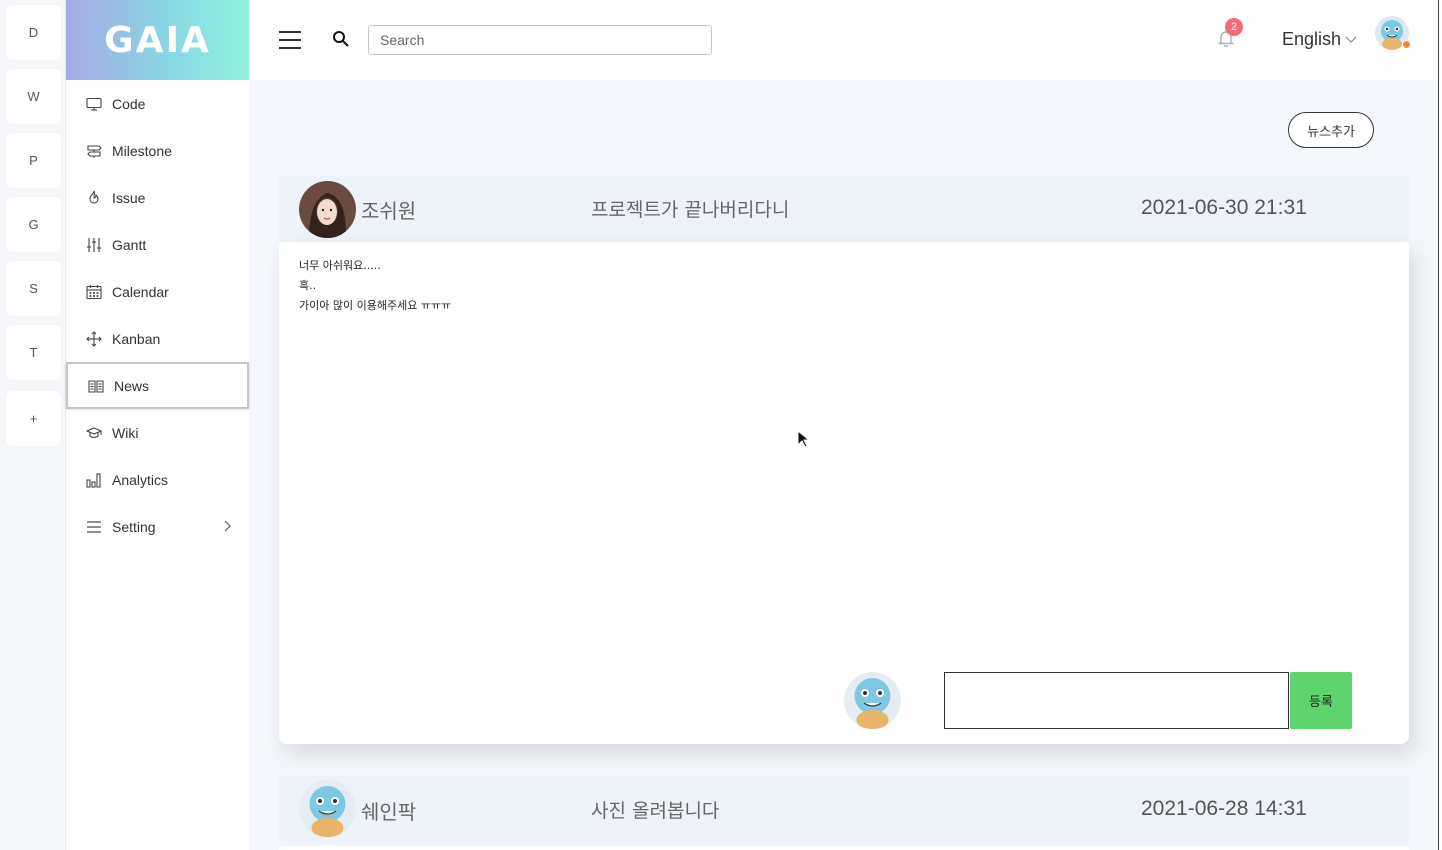  I want to click on project-rail: D W P G S T +, so click(33, 425).